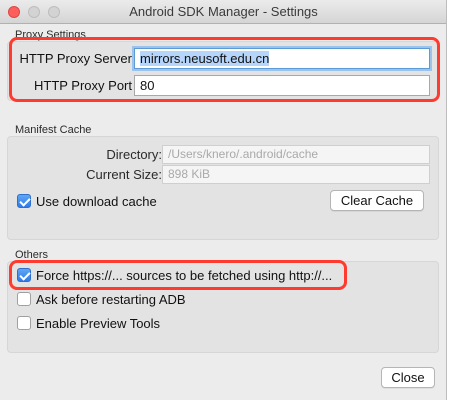 This screenshot has width=449, height=400. What do you see at coordinates (296, 154) in the screenshot?
I see `directory-field: /Users/knero/.android/cache` at bounding box center [296, 154].